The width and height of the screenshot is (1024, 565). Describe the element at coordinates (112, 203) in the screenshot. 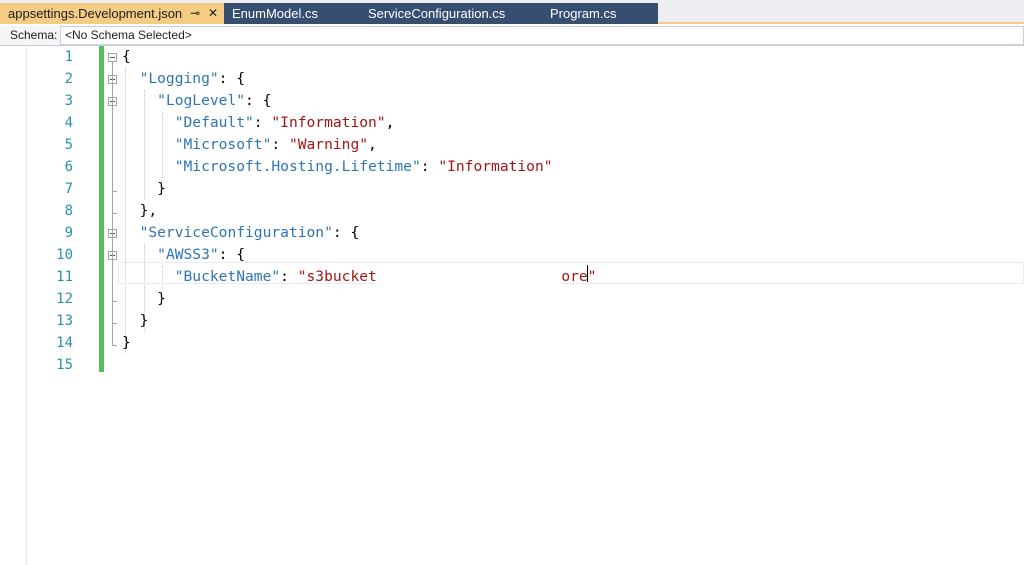

I see `fold-line` at that location.